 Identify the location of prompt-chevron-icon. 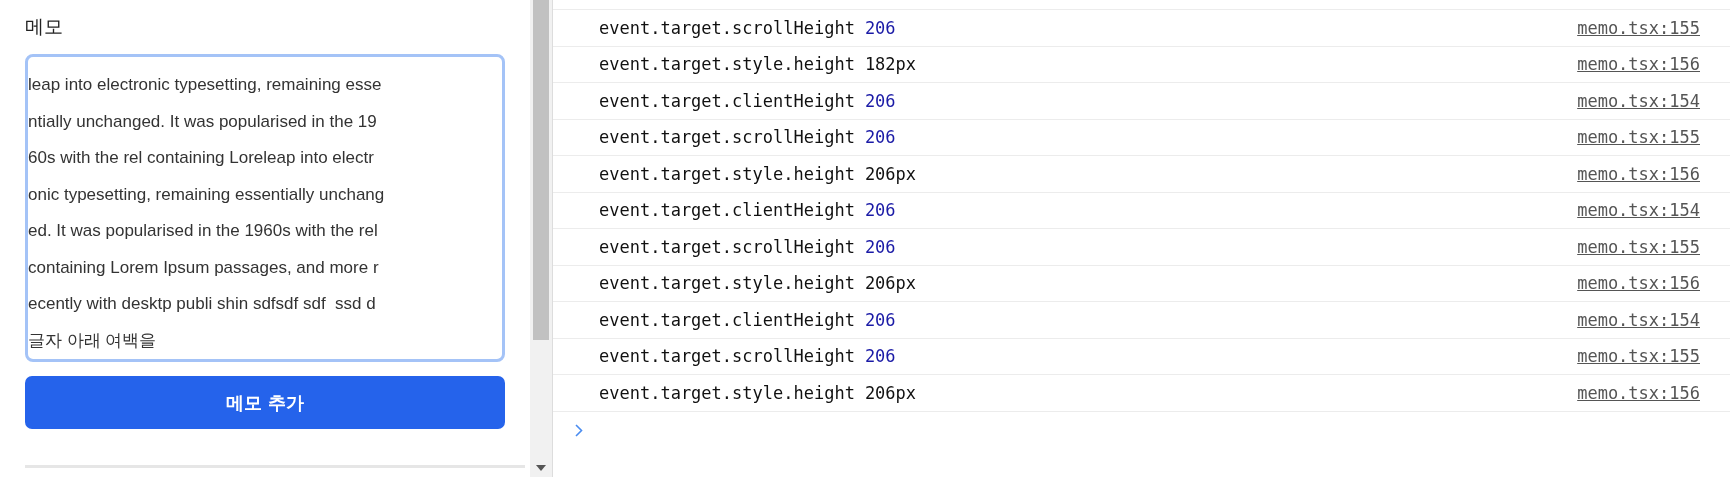
(579, 430).